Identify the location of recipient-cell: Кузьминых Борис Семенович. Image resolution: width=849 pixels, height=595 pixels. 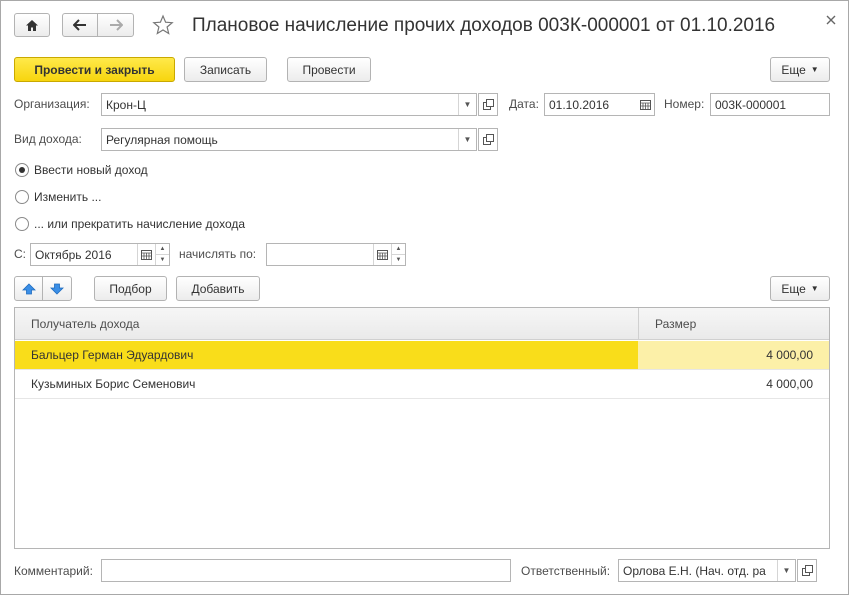
(113, 384).